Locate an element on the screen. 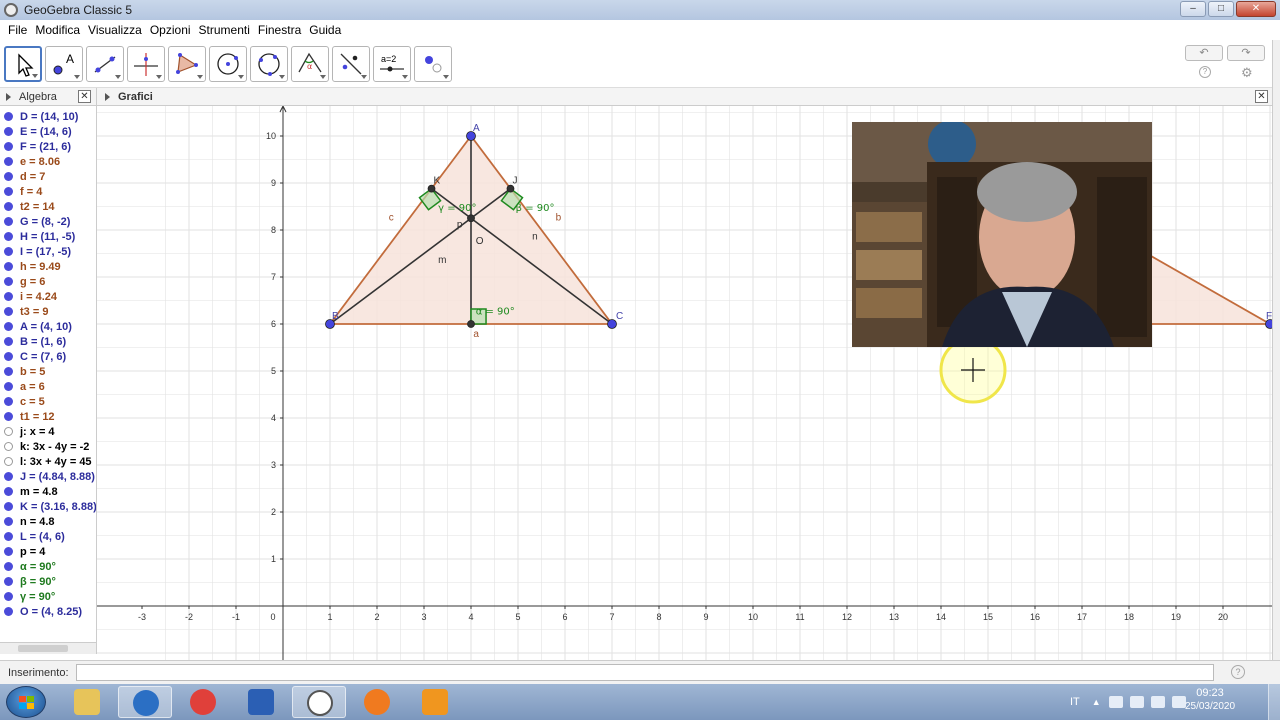 Image resolution: width=1280 pixels, height=720 pixels. algebra-row: L = (4, 6) is located at coordinates (48, 536).